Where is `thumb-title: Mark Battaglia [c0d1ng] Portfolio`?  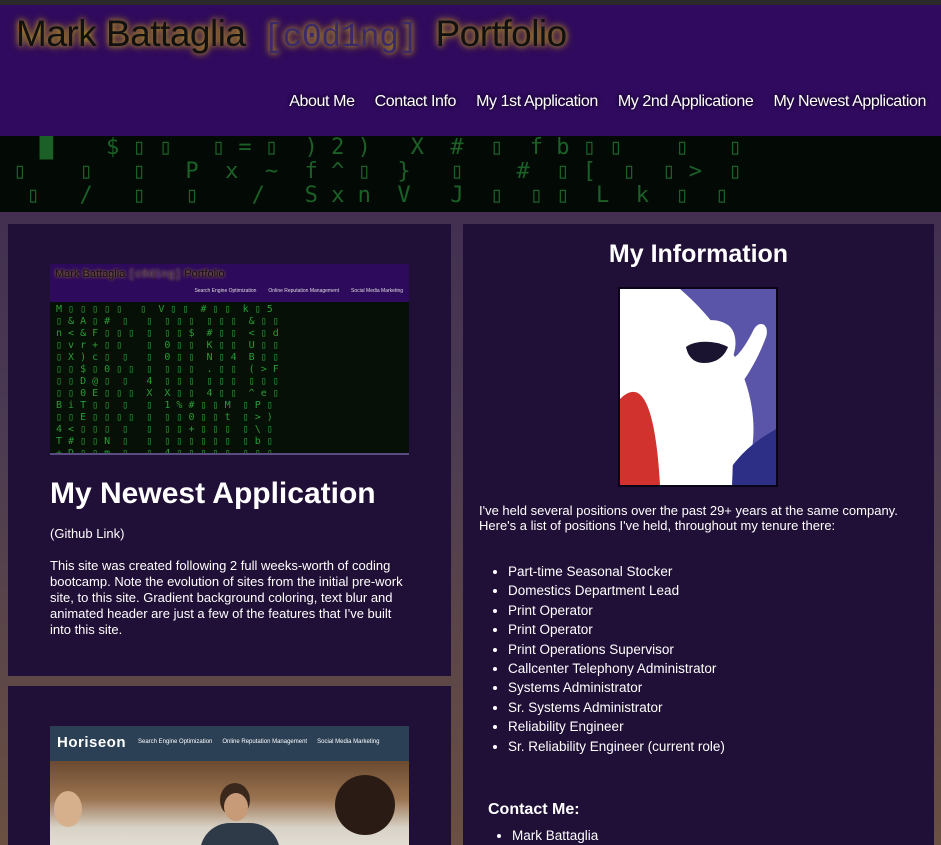
thumb-title: Mark Battaglia [c0d1ng] Portfolio is located at coordinates (140, 274).